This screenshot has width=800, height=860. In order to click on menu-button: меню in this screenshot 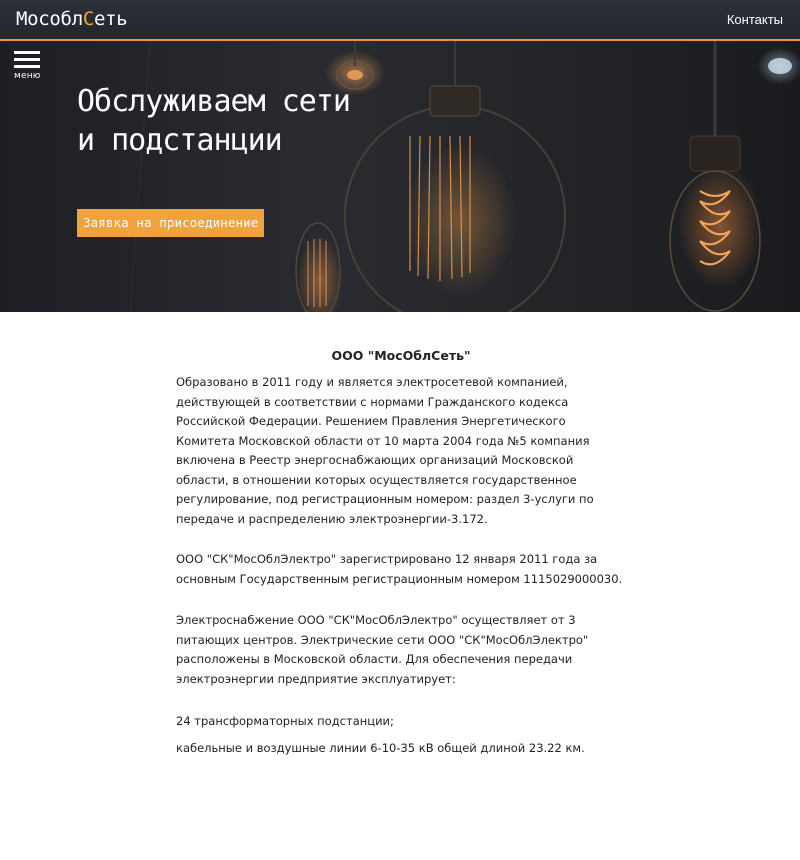, I will do `click(28, 66)`.